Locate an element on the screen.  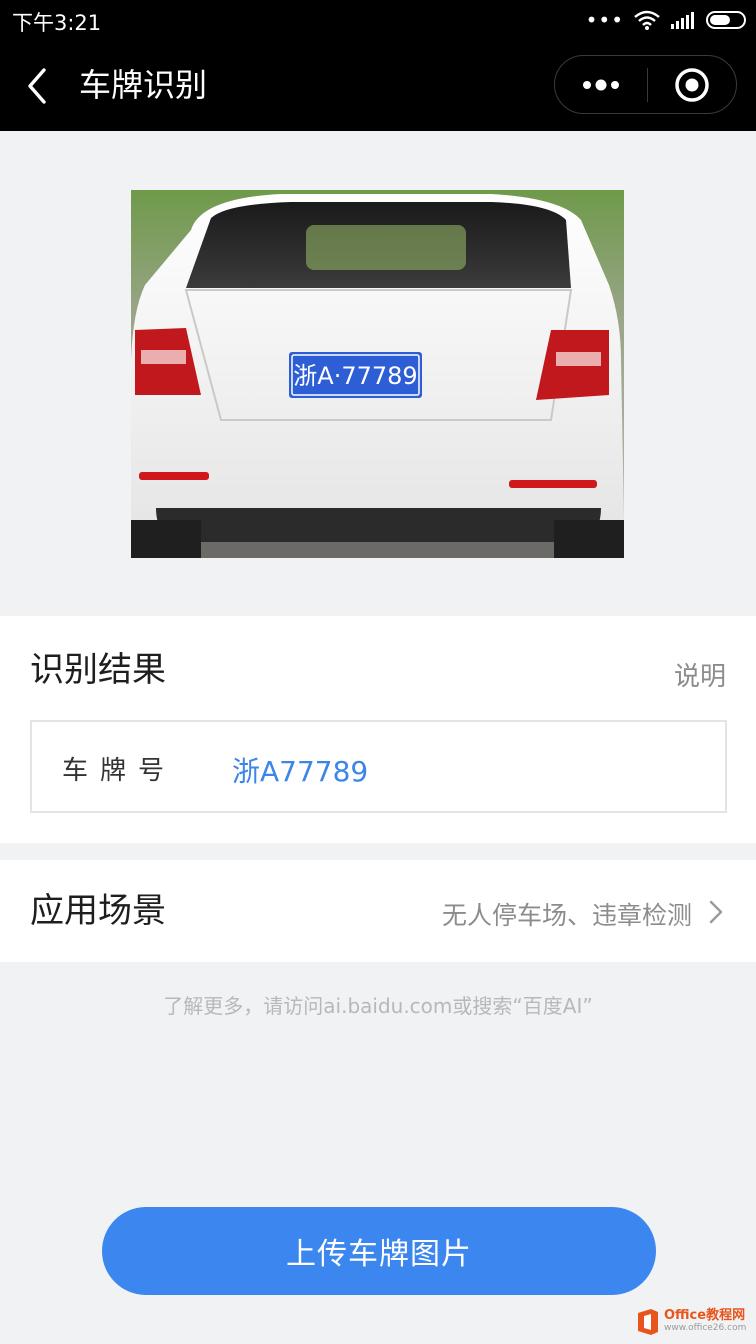
upload-plate-image-button: 上传车牌图片 is located at coordinates (379, 1251).